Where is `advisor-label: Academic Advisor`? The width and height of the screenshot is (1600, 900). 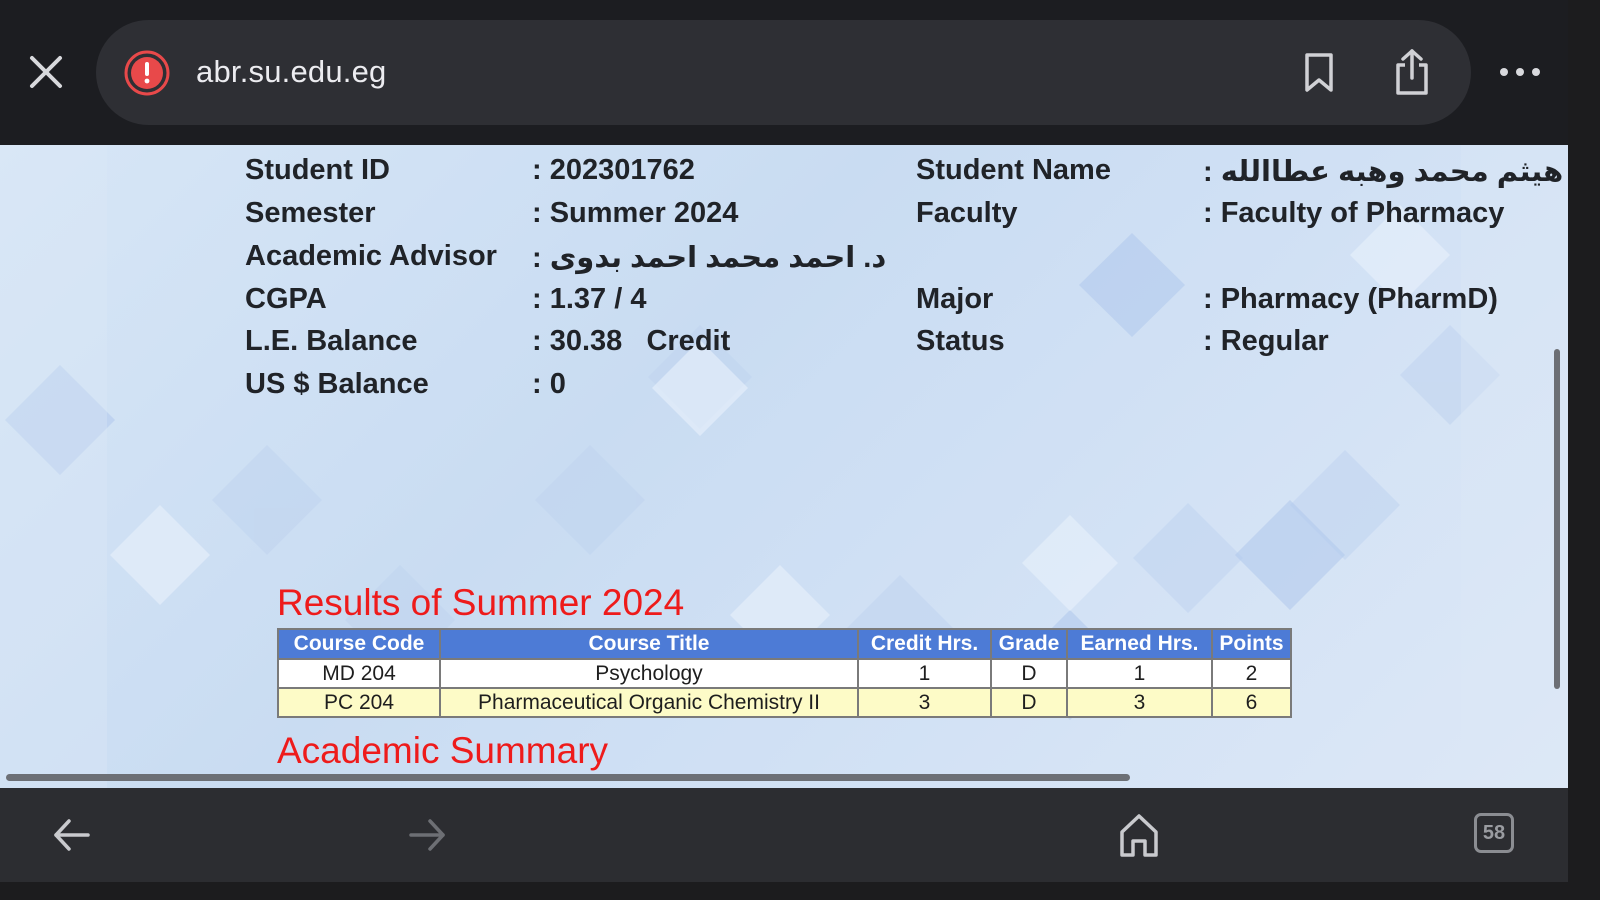
advisor-label: Academic Advisor is located at coordinates (371, 256).